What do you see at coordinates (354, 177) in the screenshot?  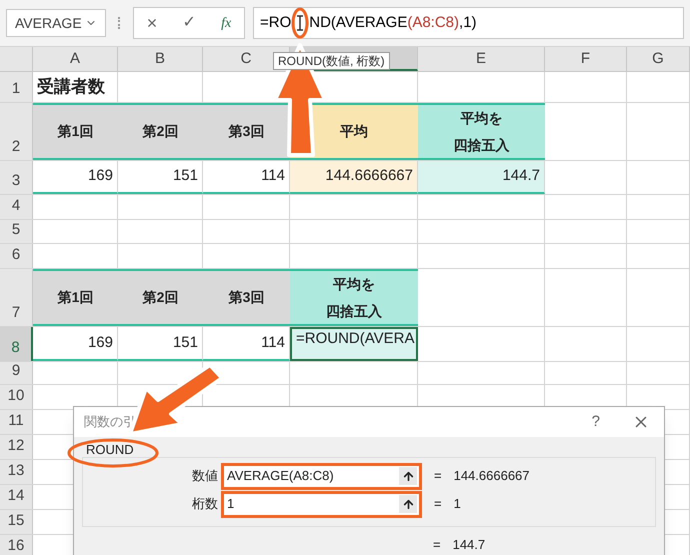 I see `table-cell: 144.6666667` at bounding box center [354, 177].